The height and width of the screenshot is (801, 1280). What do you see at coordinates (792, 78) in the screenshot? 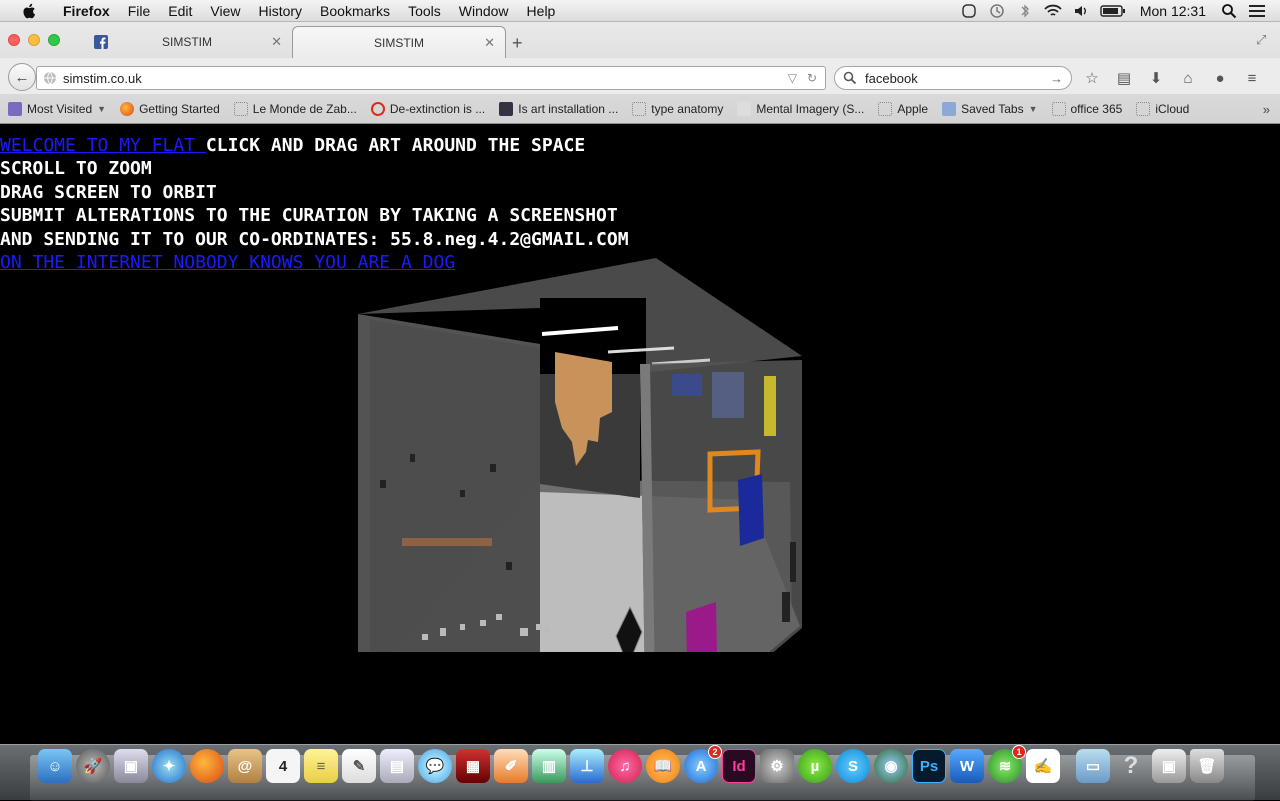
I see `url-dropdown-icon: ▽` at bounding box center [792, 78].